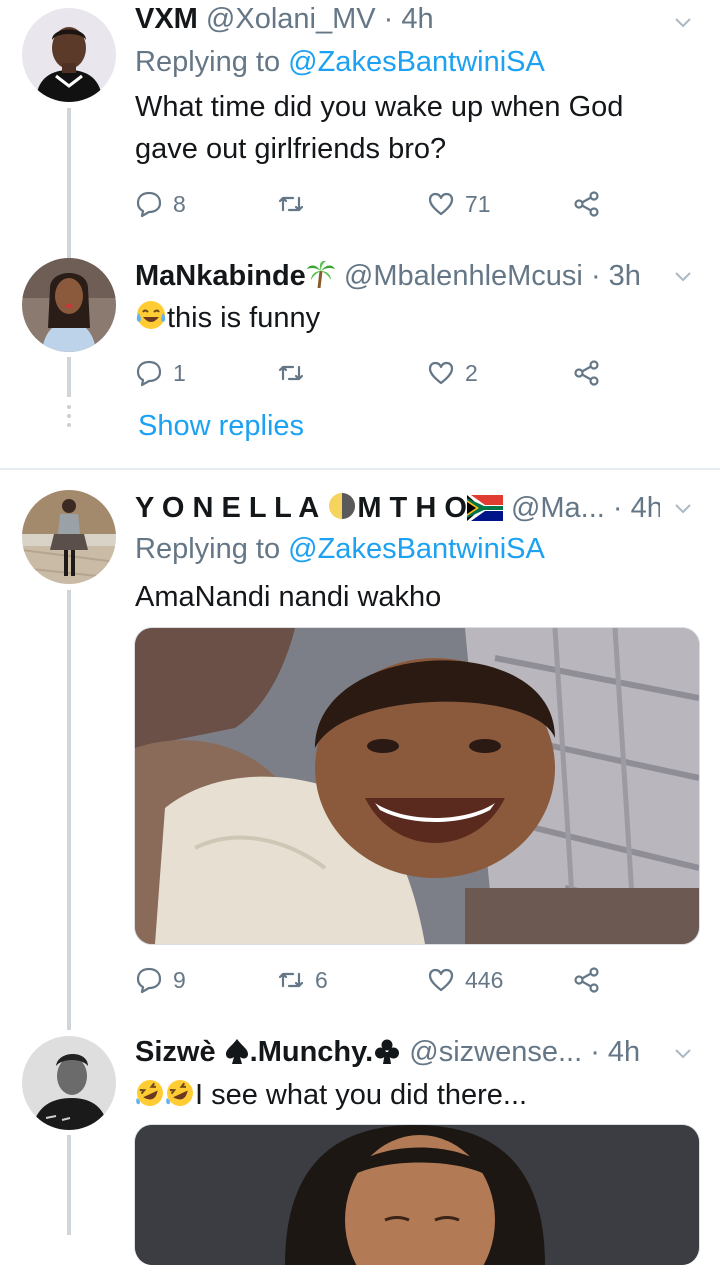 This screenshot has width=720, height=1265. What do you see at coordinates (227, 508) in the screenshot?
I see `display-name-part: Y O N E L L A` at bounding box center [227, 508].